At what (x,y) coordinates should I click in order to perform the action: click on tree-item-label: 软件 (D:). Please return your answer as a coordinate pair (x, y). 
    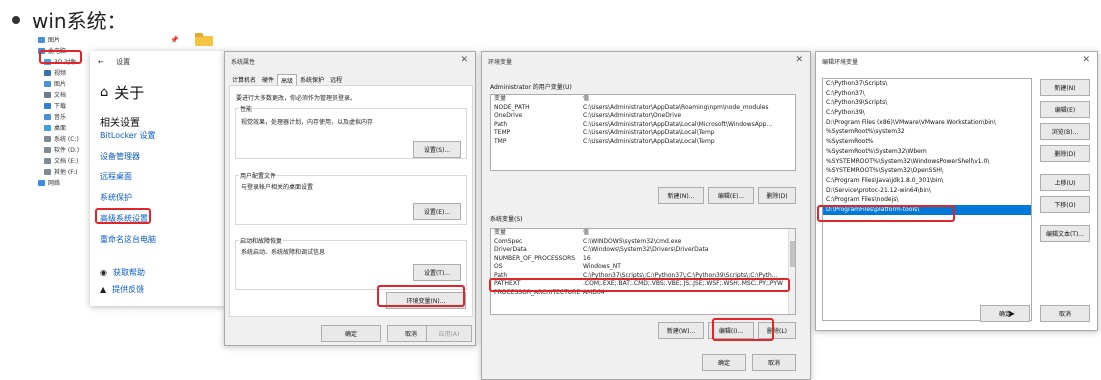
    Looking at the image, I should click on (67, 150).